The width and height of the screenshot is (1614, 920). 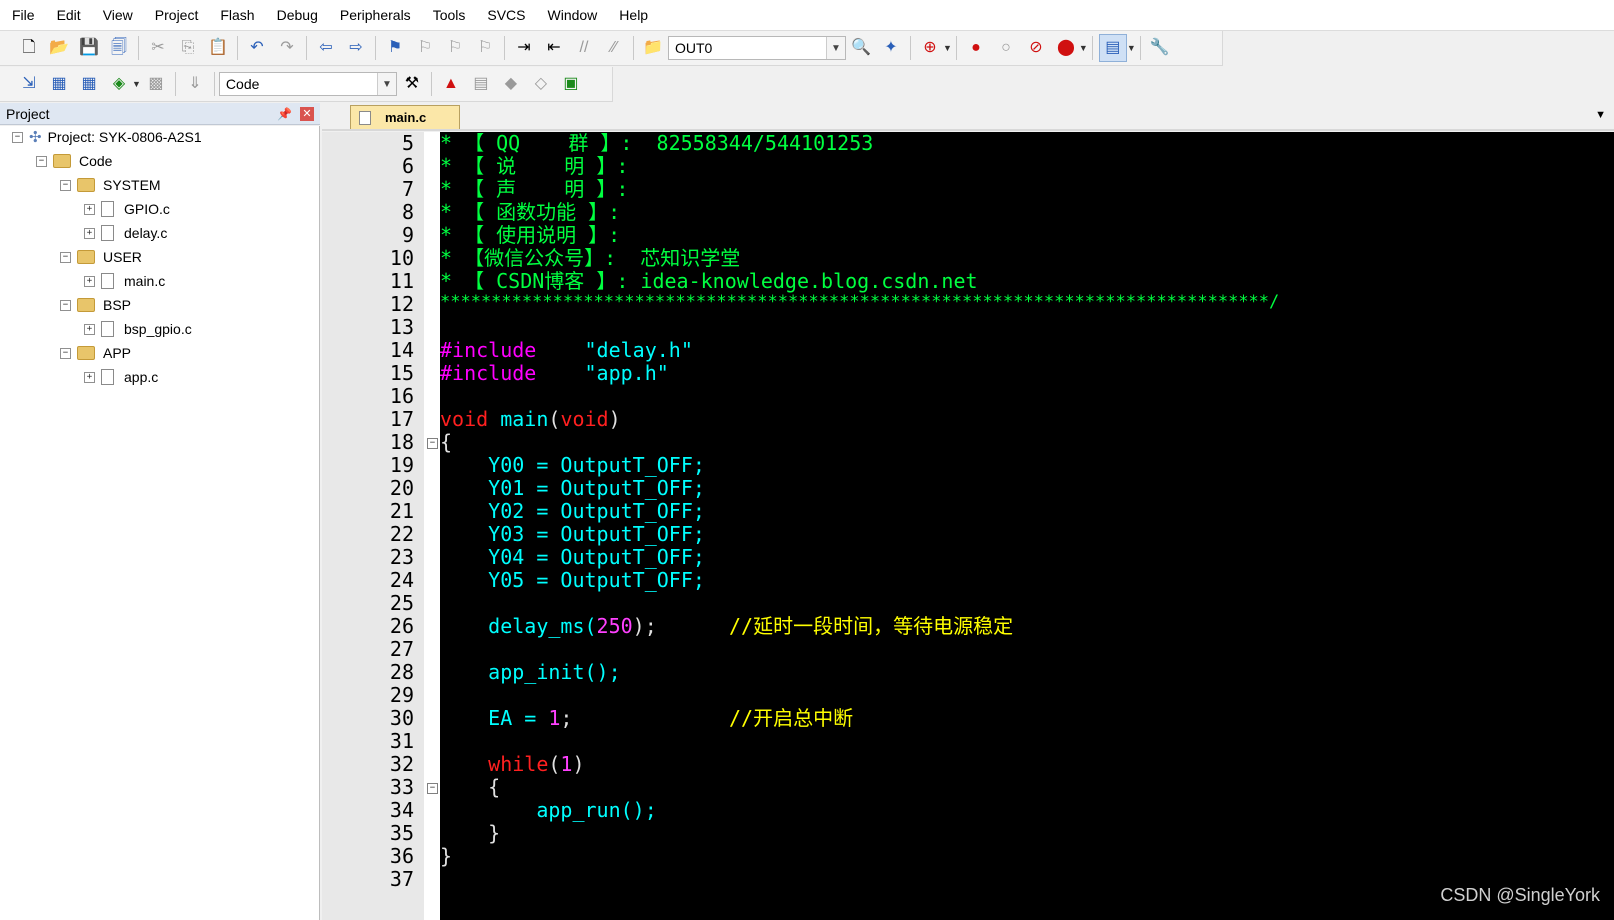 What do you see at coordinates (119, 84) in the screenshot?
I see `batch-build-icon: ◈` at bounding box center [119, 84].